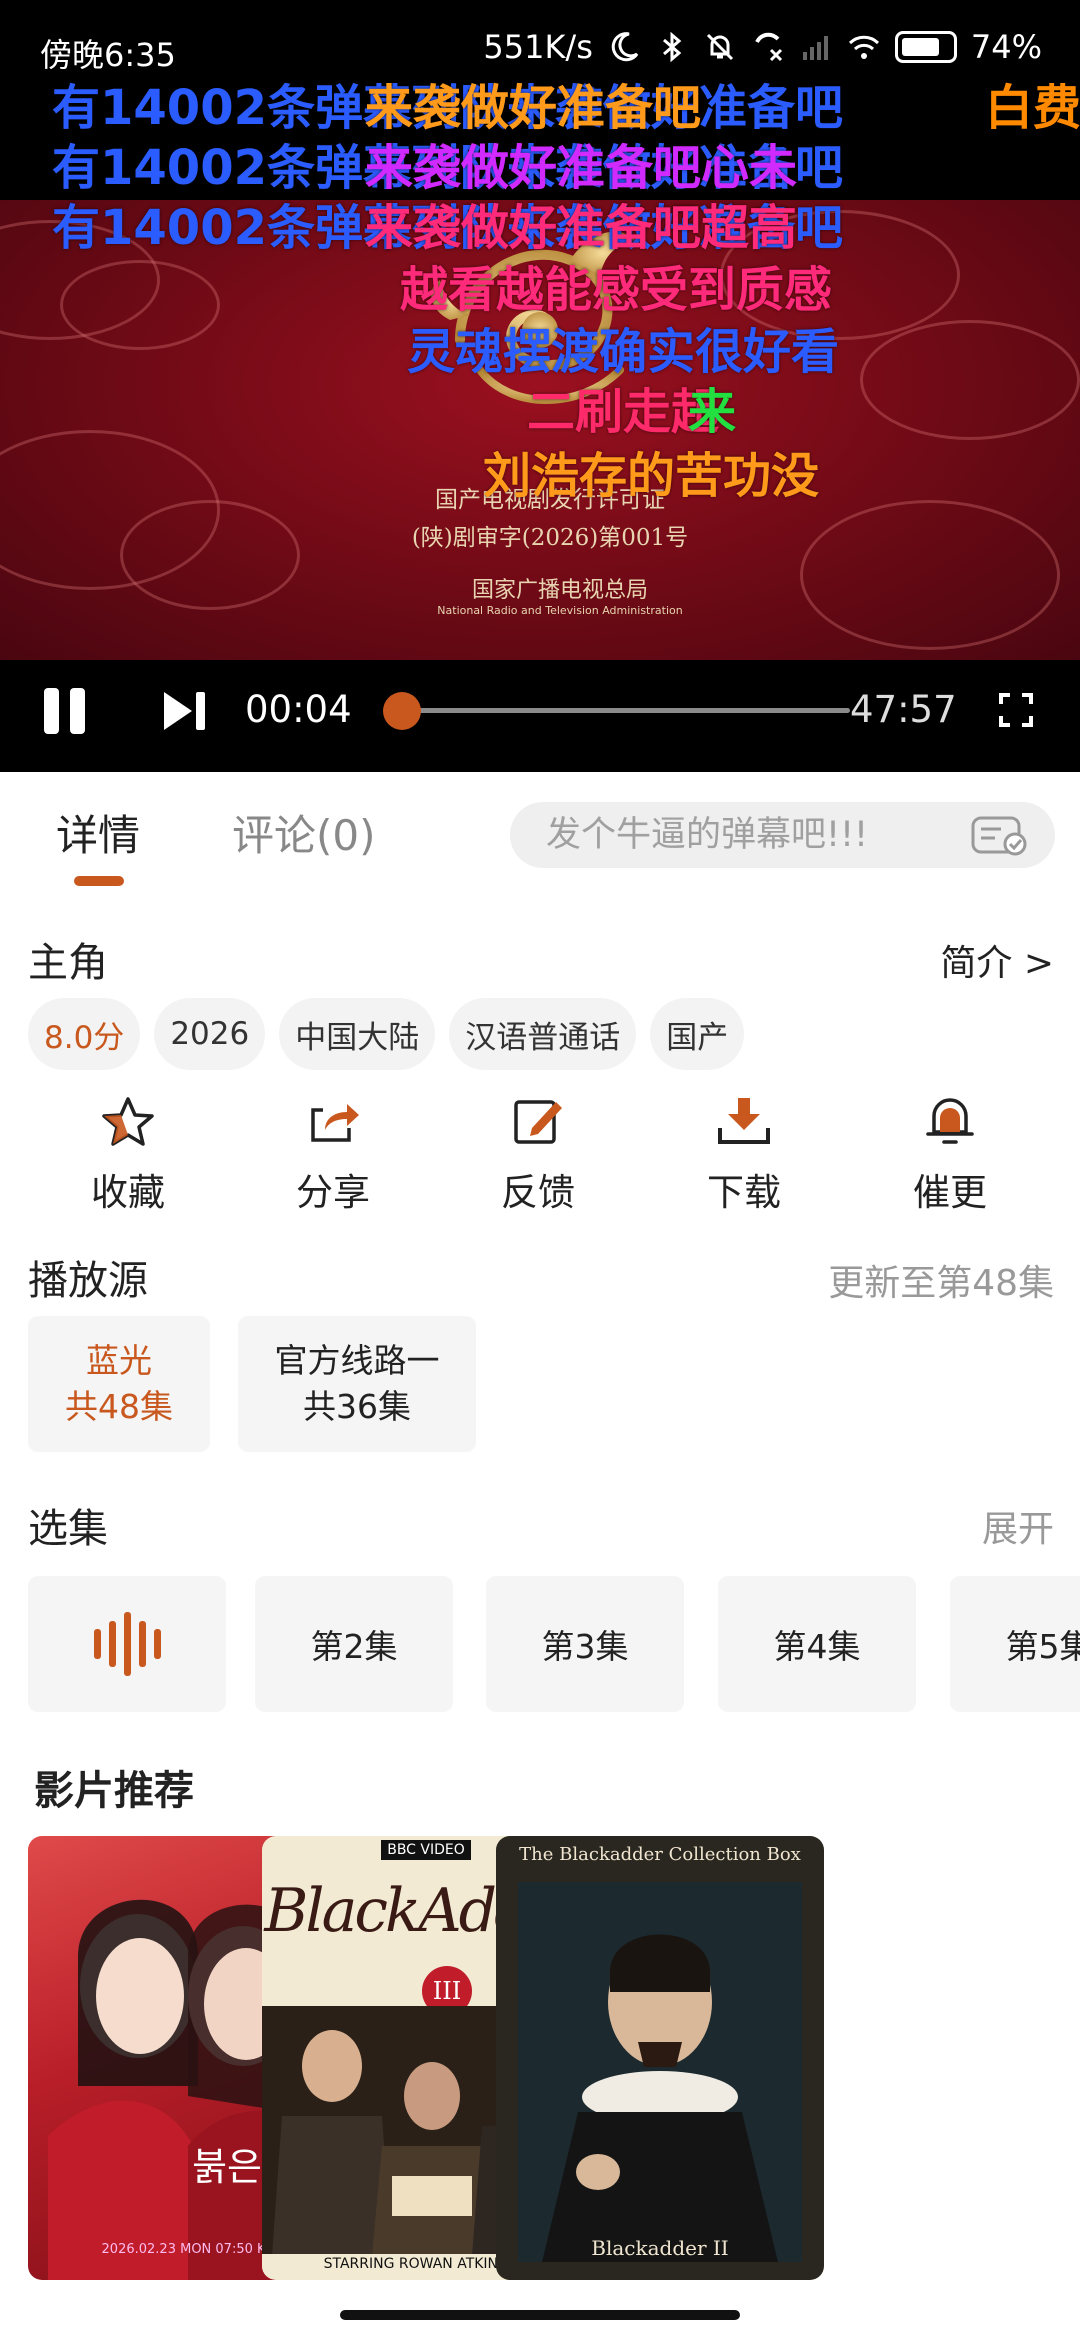  I want to click on poster-top: BBC VIDEO, so click(426, 1850).